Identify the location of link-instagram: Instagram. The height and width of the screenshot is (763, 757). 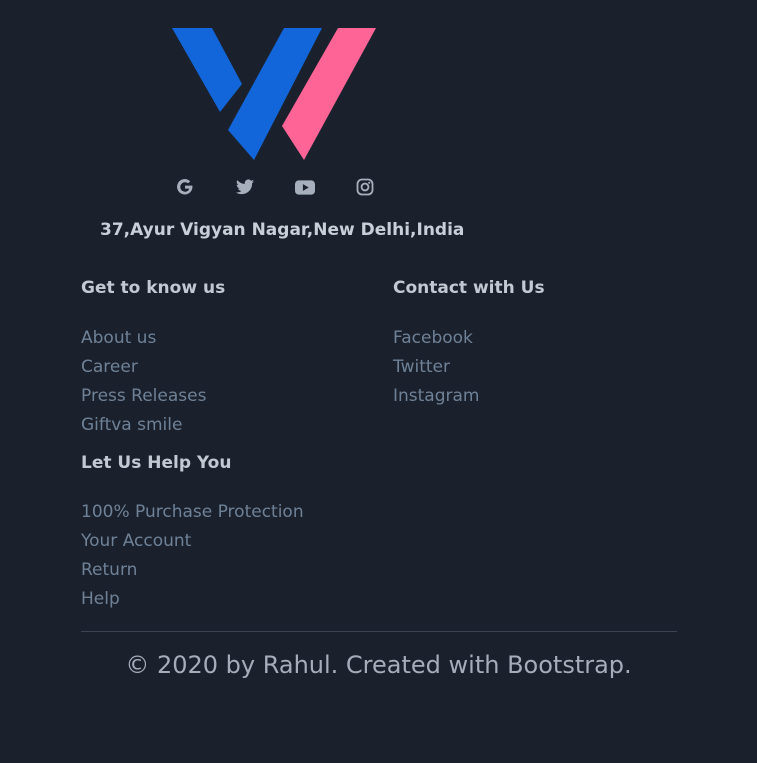
(436, 396).